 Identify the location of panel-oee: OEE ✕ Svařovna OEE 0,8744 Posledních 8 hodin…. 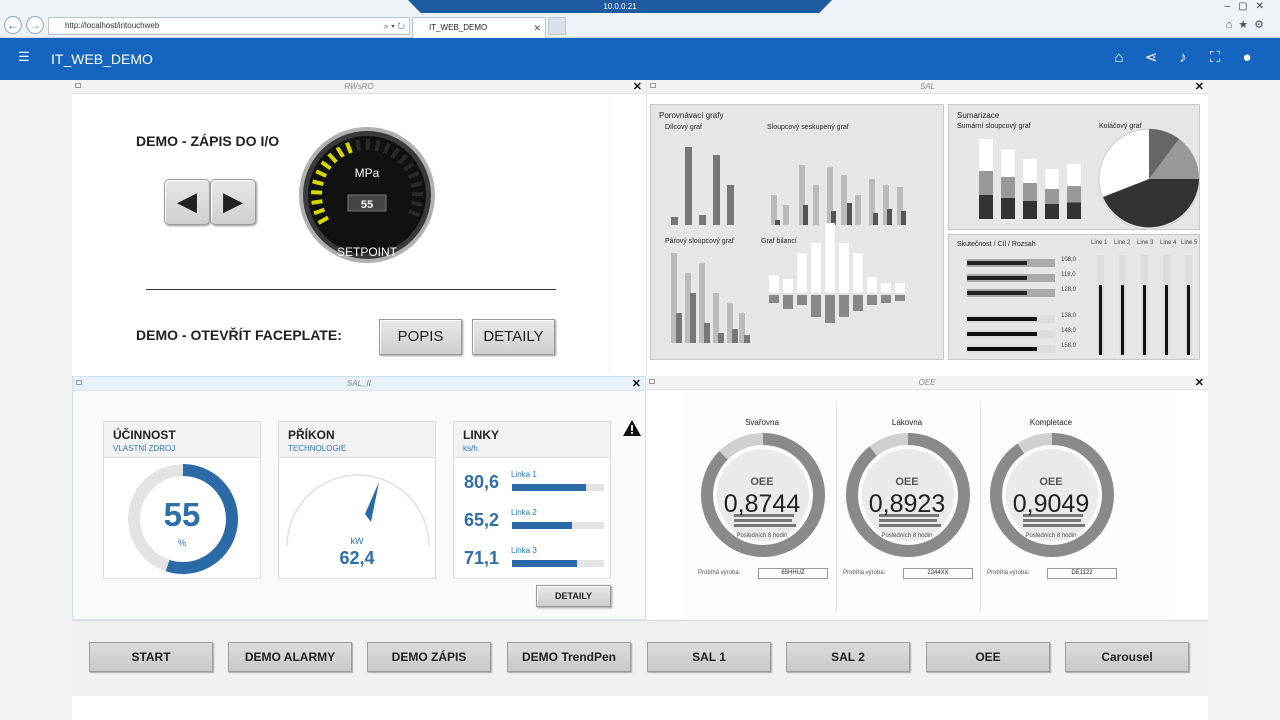
(927, 498).